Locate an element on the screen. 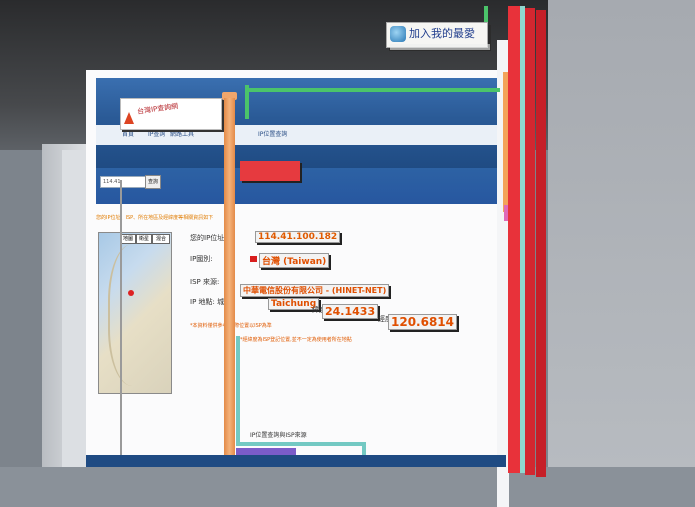 This screenshot has height=507, width=695. map-type-map-button: 地圖 is located at coordinates (128, 239).